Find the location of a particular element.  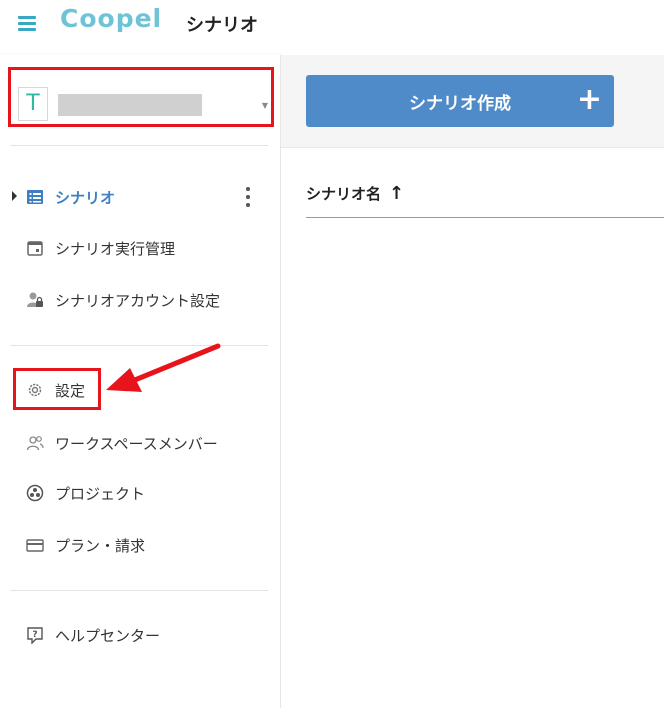

column-header-scenario-name: シナリオ名 ↑ is located at coordinates (355, 193).